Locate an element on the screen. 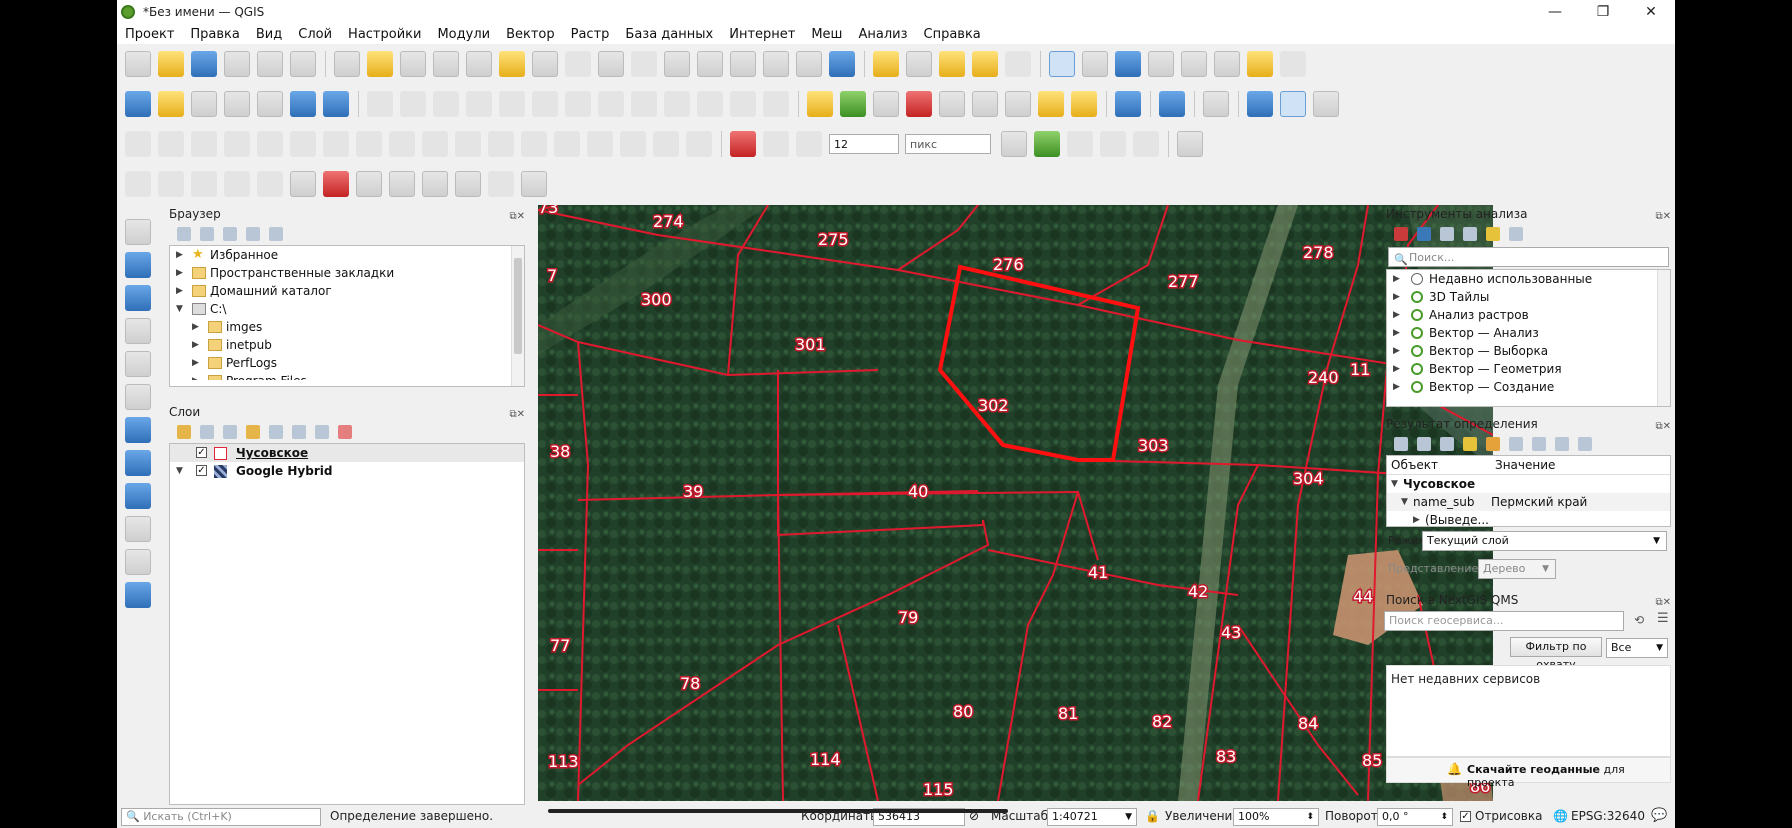 The height and width of the screenshot is (828, 1792). layer-item-chusovskoe: ✓ Чусовское is located at coordinates (347, 453).